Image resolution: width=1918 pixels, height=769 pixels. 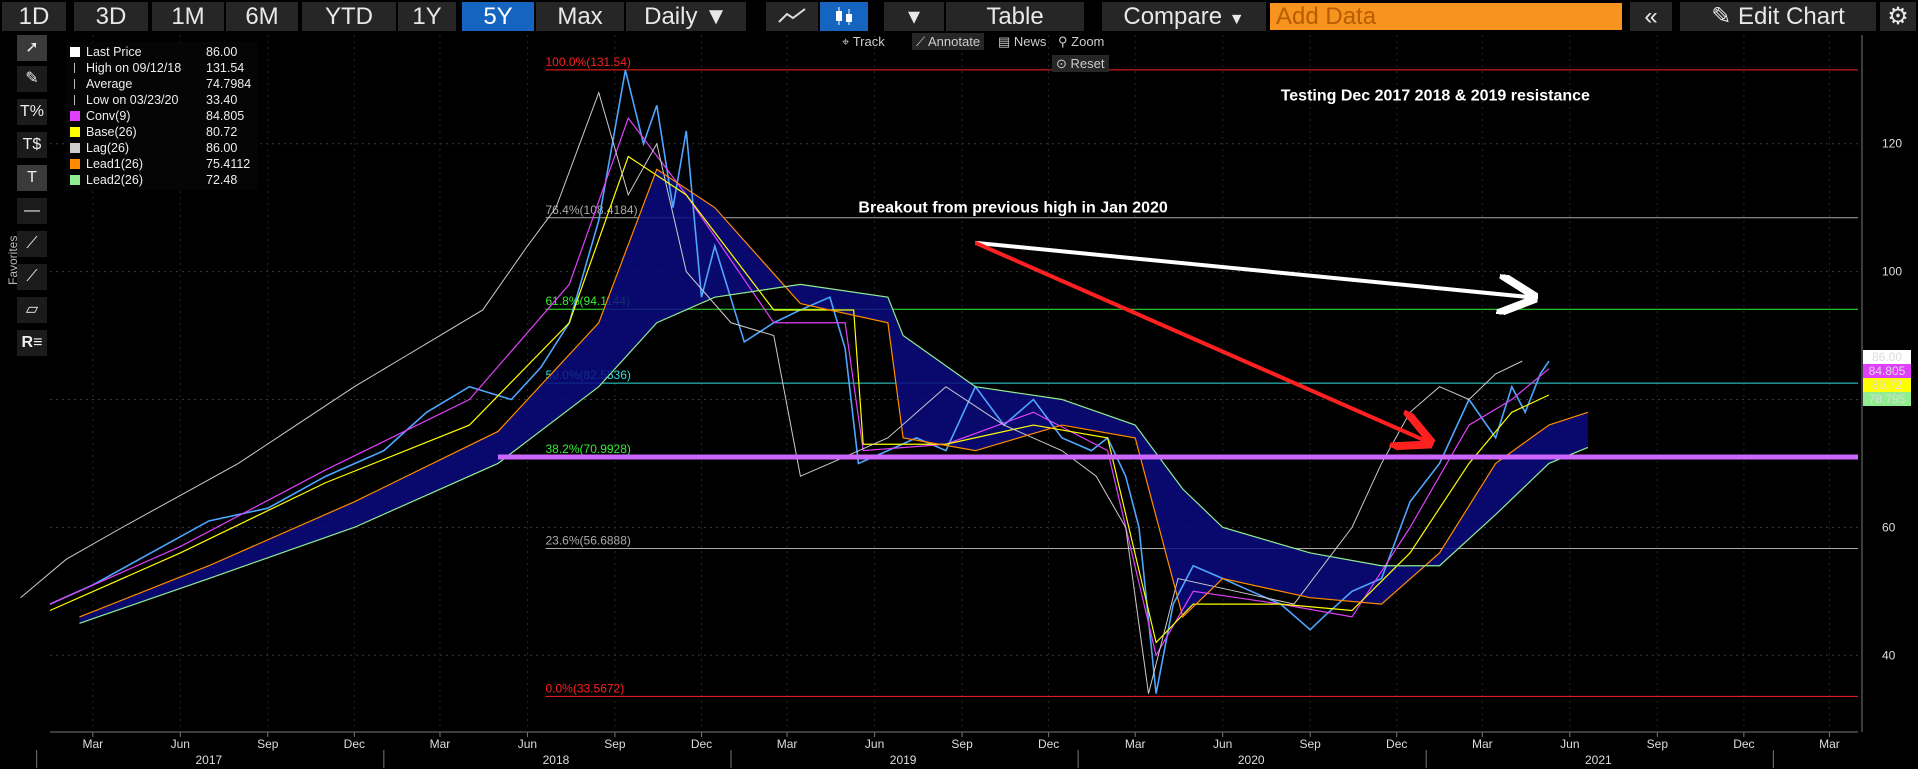 What do you see at coordinates (162, 164) in the screenshot?
I see `legend-item: Lead1(26) 75.4112` at bounding box center [162, 164].